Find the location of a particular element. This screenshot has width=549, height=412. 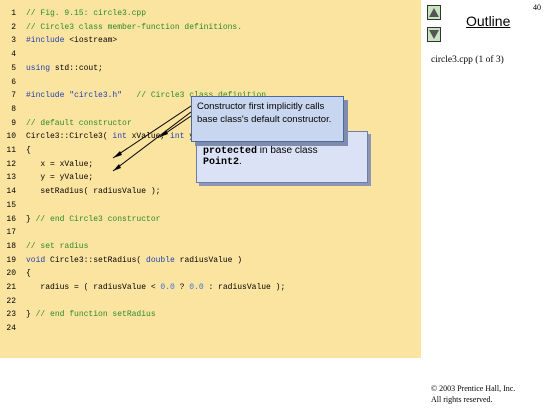

line-number: 7 is located at coordinates (13, 96).